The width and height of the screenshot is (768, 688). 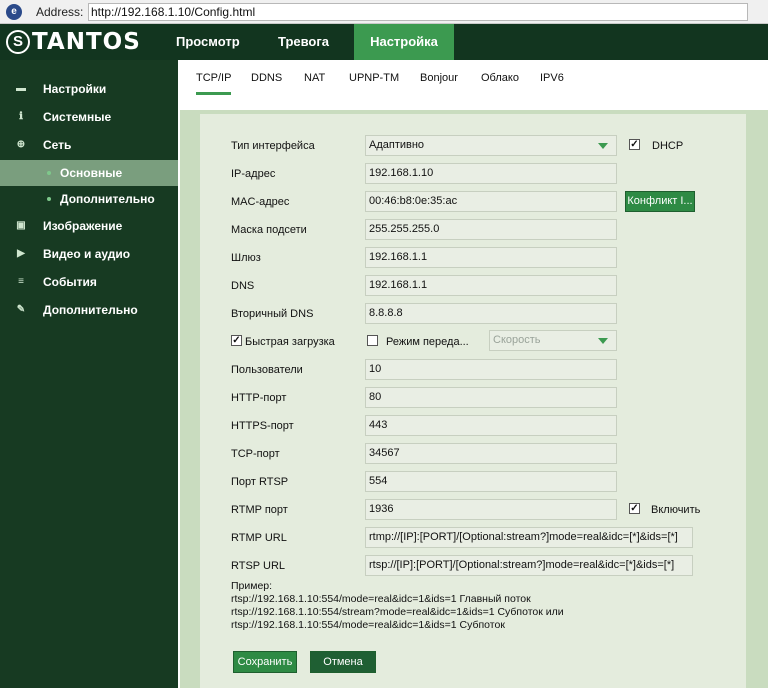 What do you see at coordinates (491, 285) in the screenshot?
I see `dns-field: 192.168.1.1` at bounding box center [491, 285].